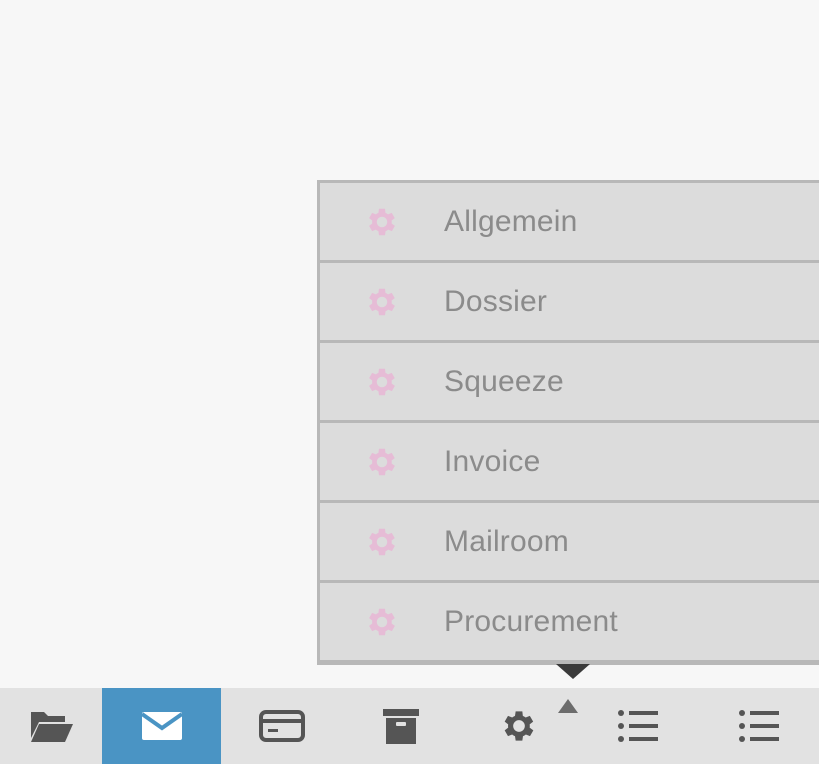 This screenshot has width=819, height=764. Describe the element at coordinates (506, 541) in the screenshot. I see `menu-item-label: Mailroom` at that location.